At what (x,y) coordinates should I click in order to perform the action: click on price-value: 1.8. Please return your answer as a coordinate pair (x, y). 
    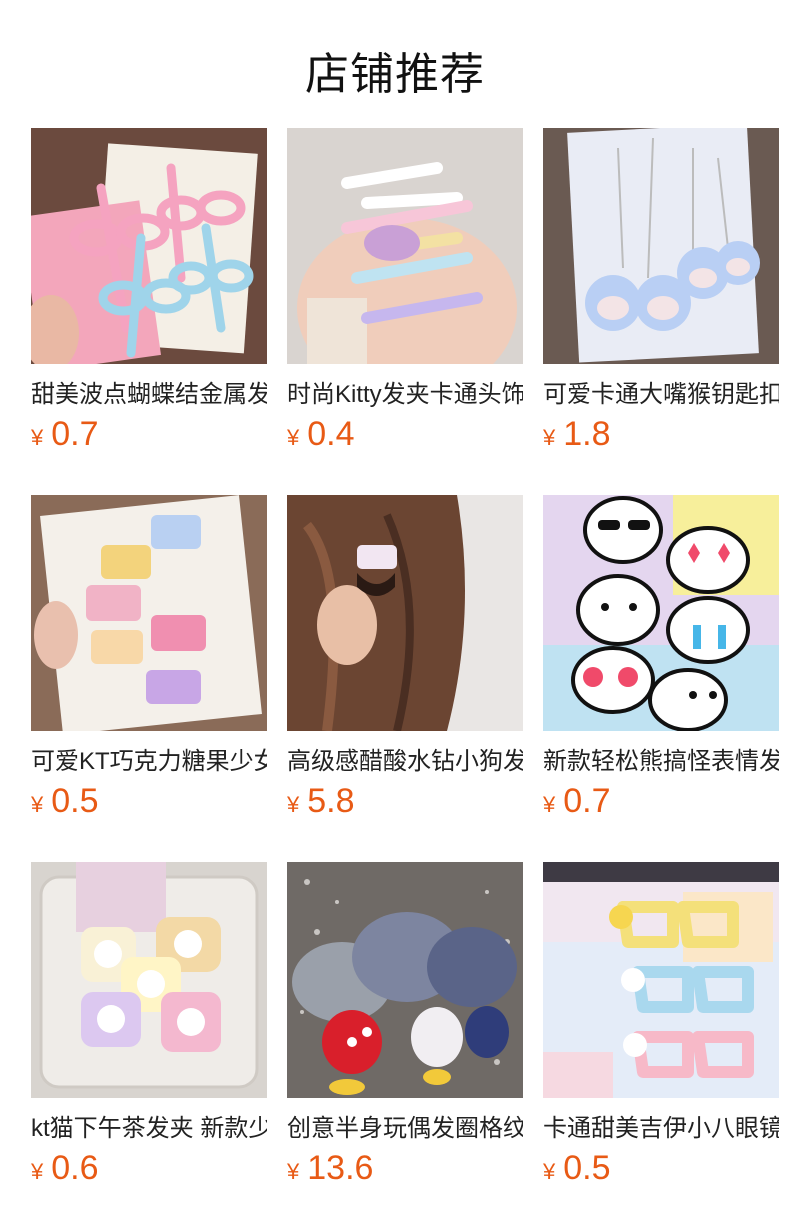
    Looking at the image, I should click on (587, 434).